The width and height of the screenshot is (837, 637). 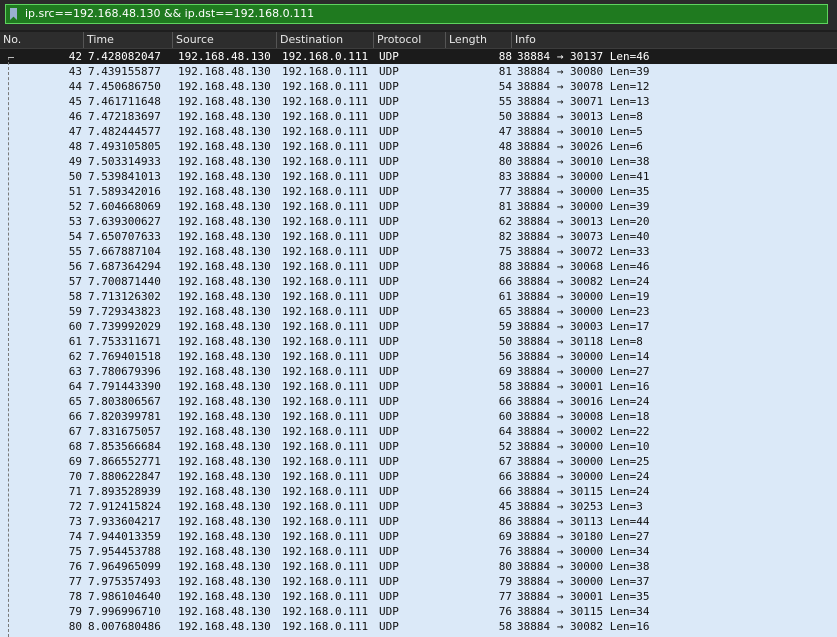 What do you see at coordinates (505, 221) in the screenshot?
I see `packet-length: 62` at bounding box center [505, 221].